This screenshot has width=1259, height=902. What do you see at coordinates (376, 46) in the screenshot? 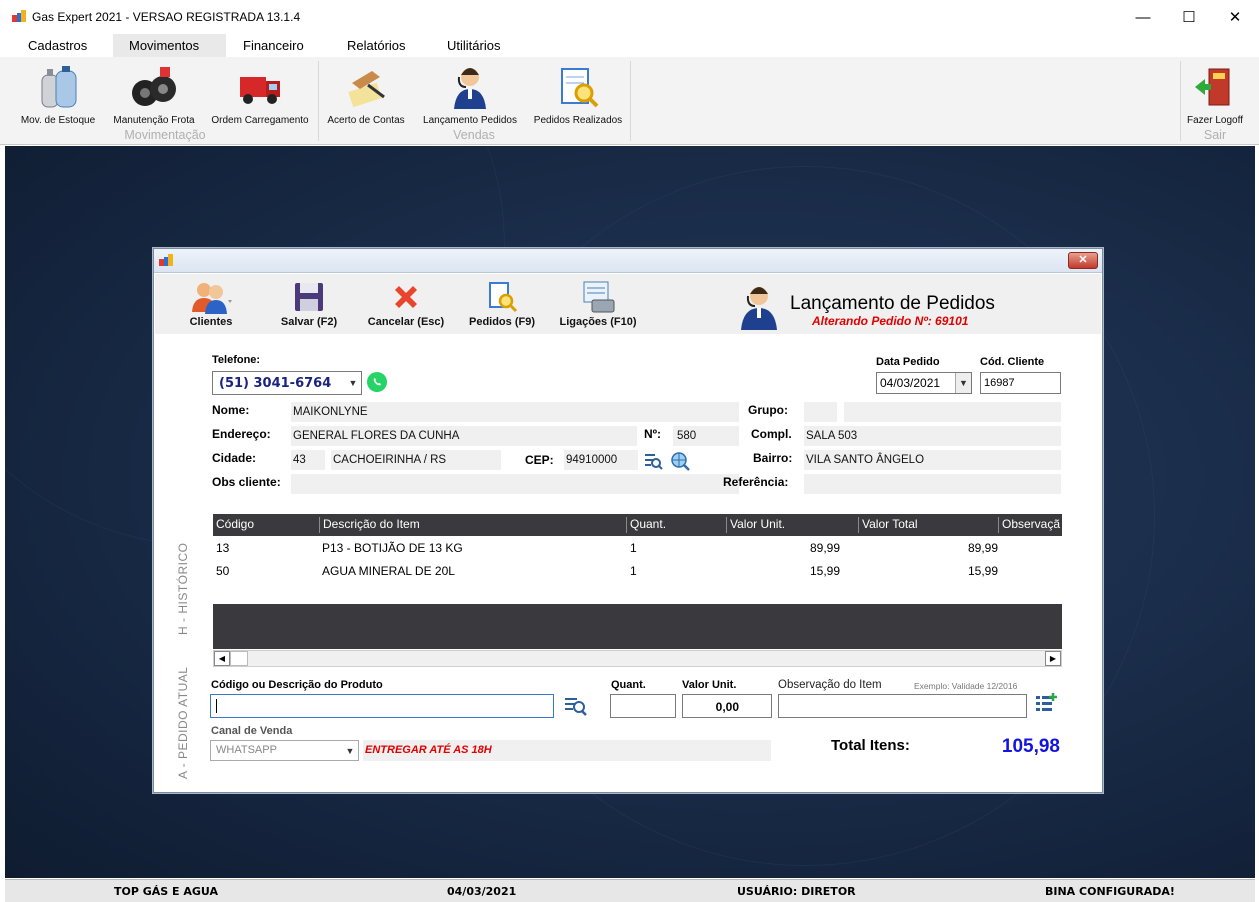
I see `menu-relatorios: Relatórios` at bounding box center [376, 46].